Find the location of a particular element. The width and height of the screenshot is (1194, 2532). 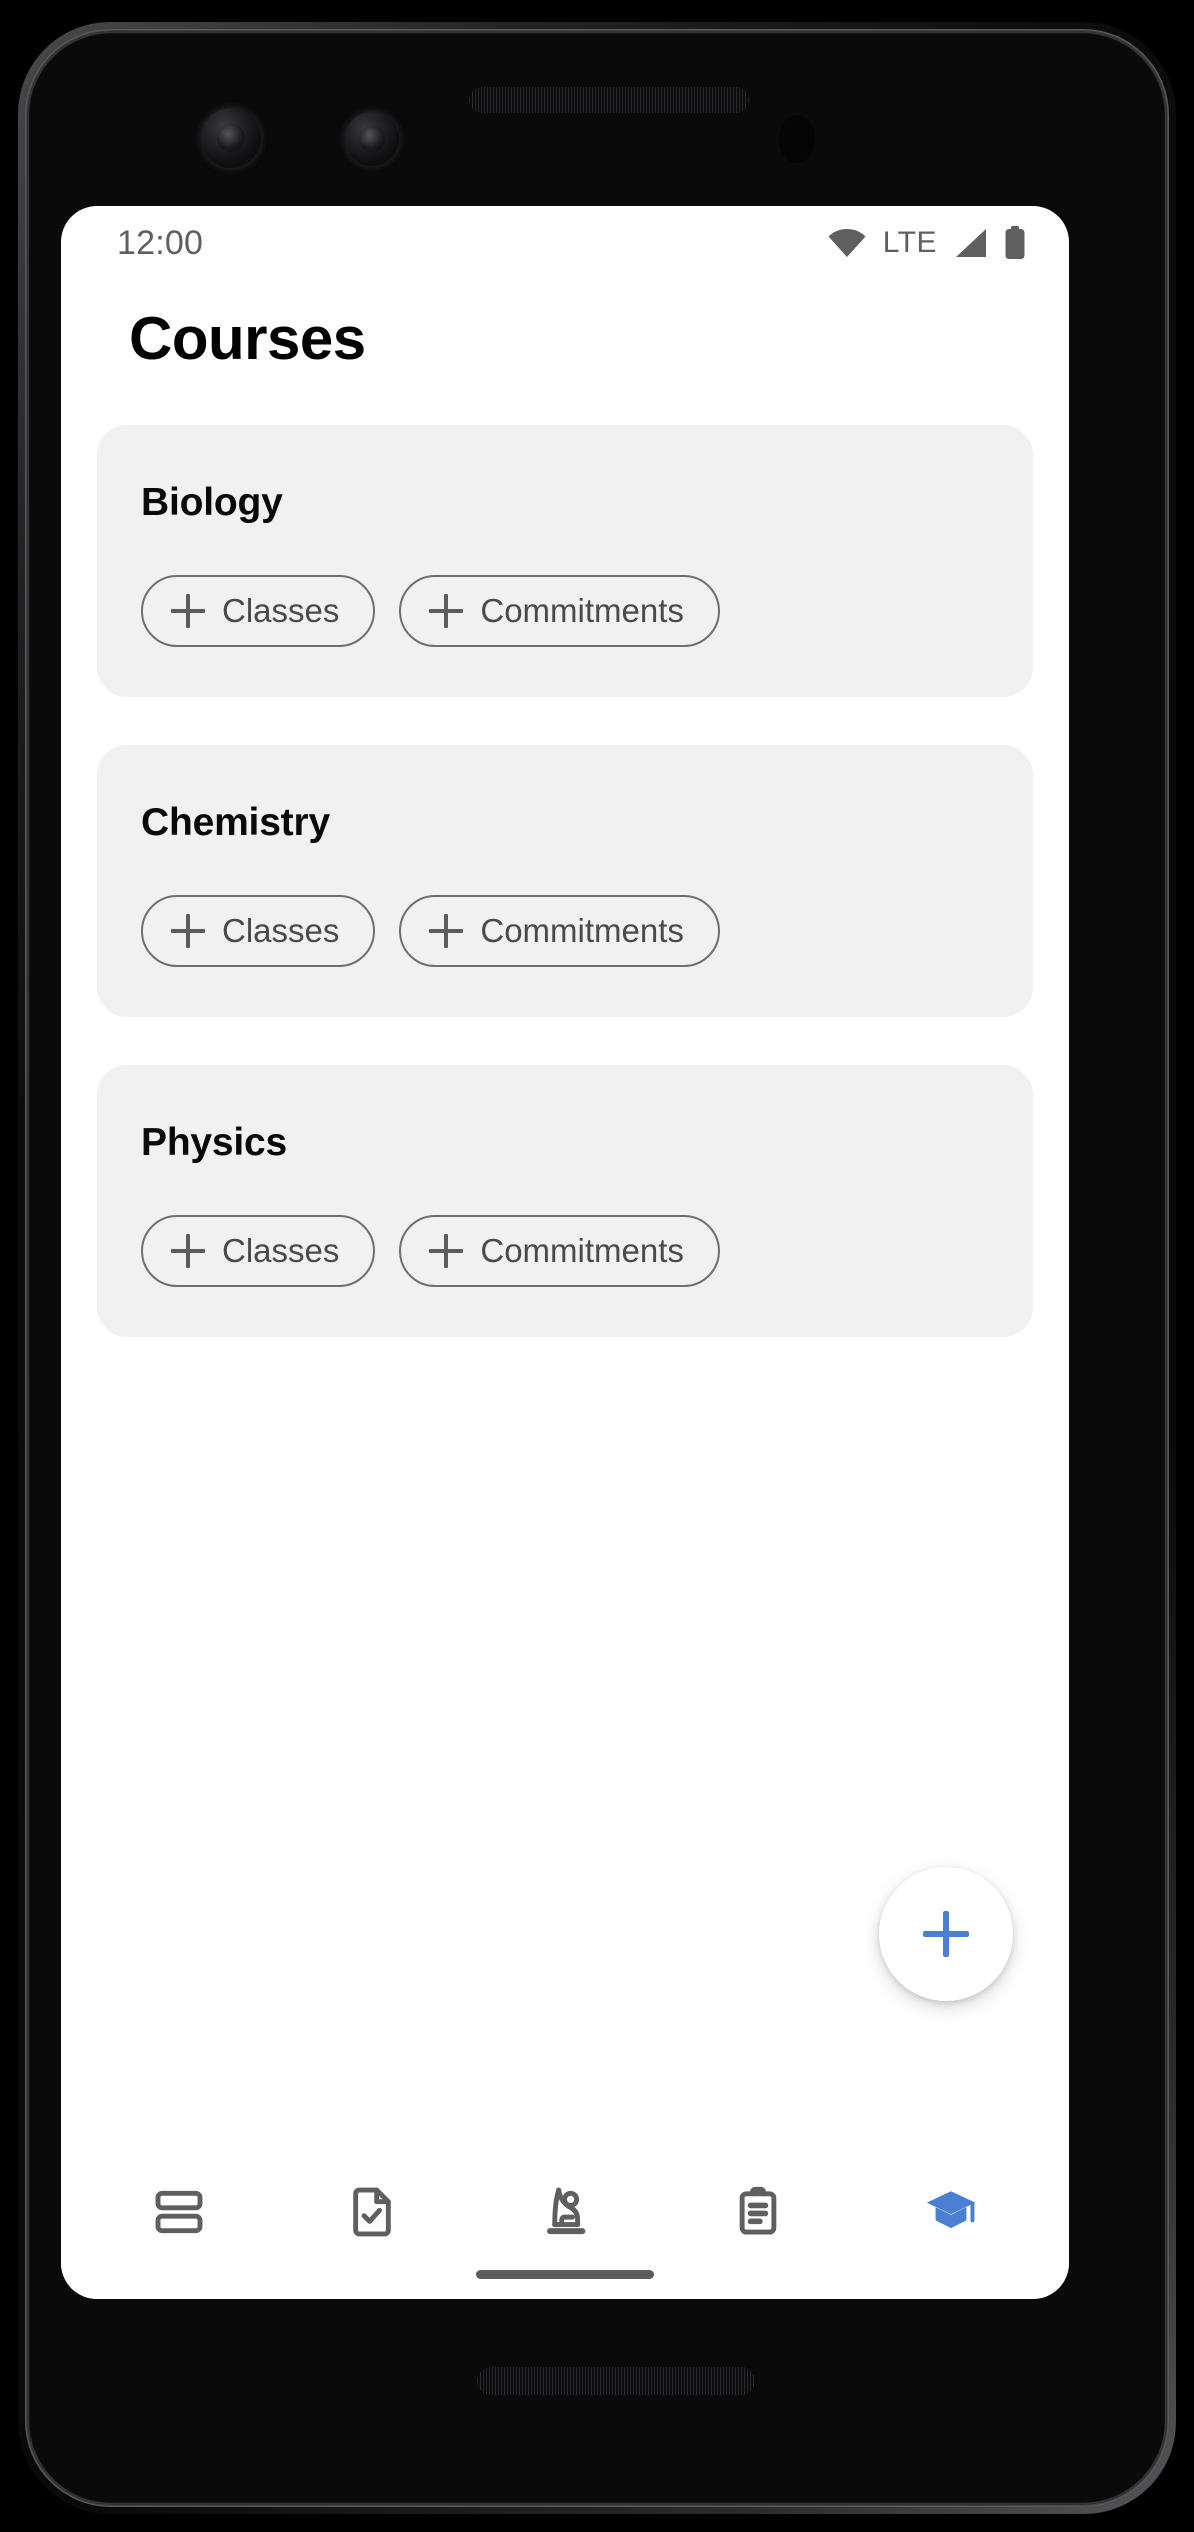

nav-item-courses is located at coordinates (951, 2212).